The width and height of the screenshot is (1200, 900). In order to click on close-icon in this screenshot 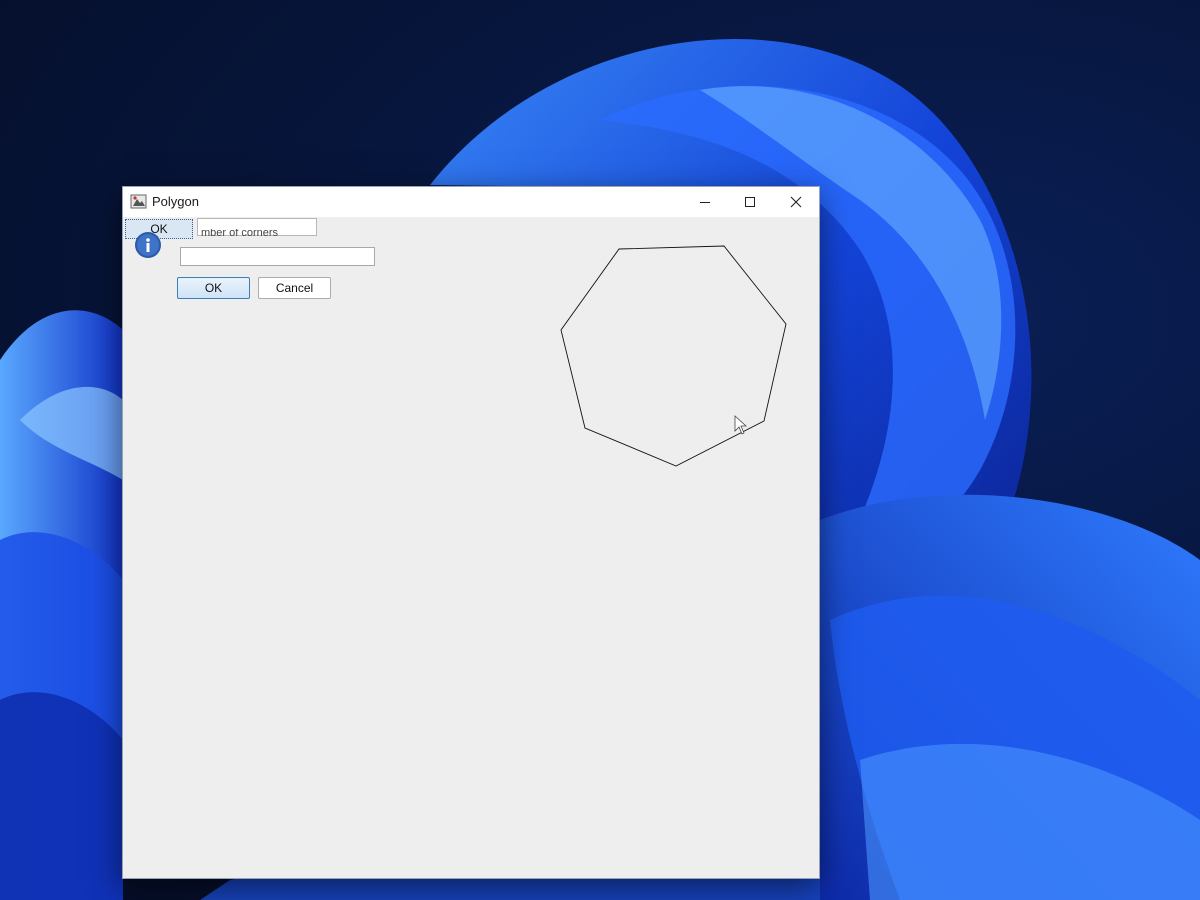, I will do `click(796, 202)`.